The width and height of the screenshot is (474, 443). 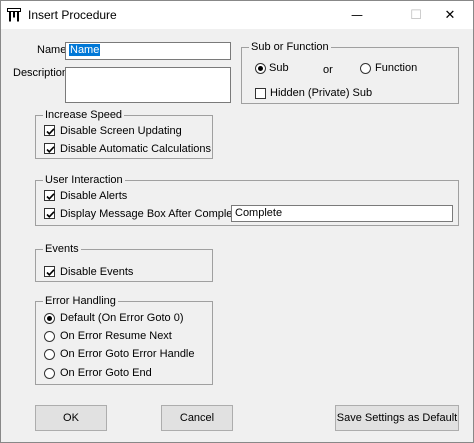 What do you see at coordinates (62, 249) in the screenshot?
I see `events-legend: Events` at bounding box center [62, 249].